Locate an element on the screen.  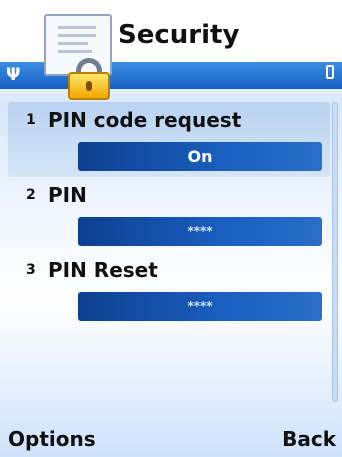
item-number: 2 is located at coordinates (31, 195).